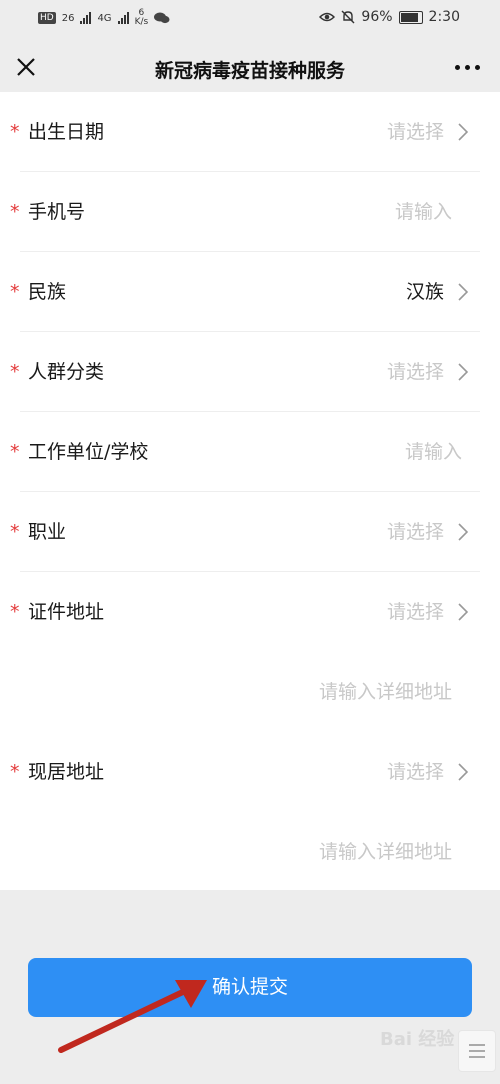 The height and width of the screenshot is (1084, 500). What do you see at coordinates (250, 18) in the screenshot?
I see `status-bar: HD 26 4G 6 K/s 96% 2:30` at bounding box center [250, 18].